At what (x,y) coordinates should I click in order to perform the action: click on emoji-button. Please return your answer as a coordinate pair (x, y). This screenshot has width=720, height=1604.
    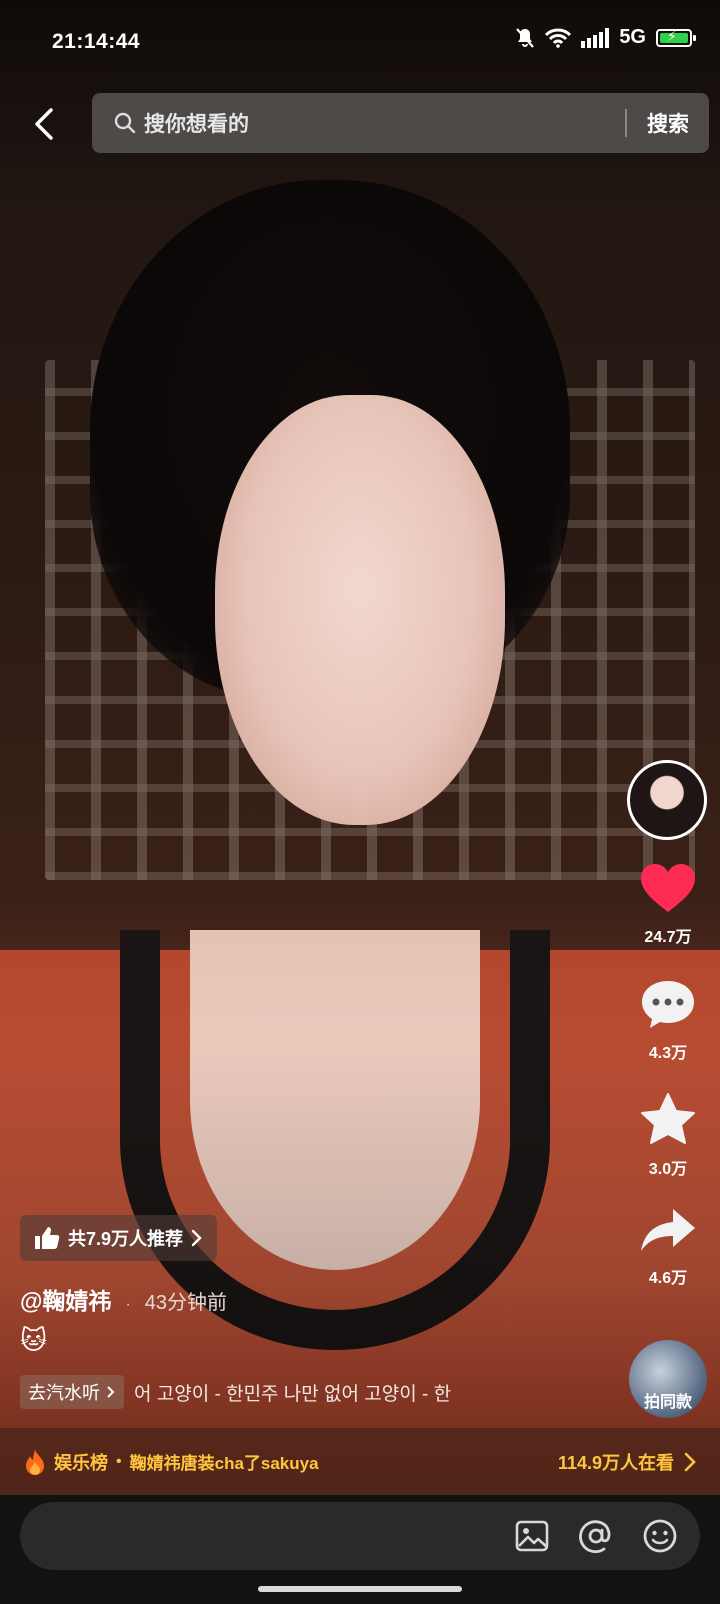
    Looking at the image, I should click on (660, 1536).